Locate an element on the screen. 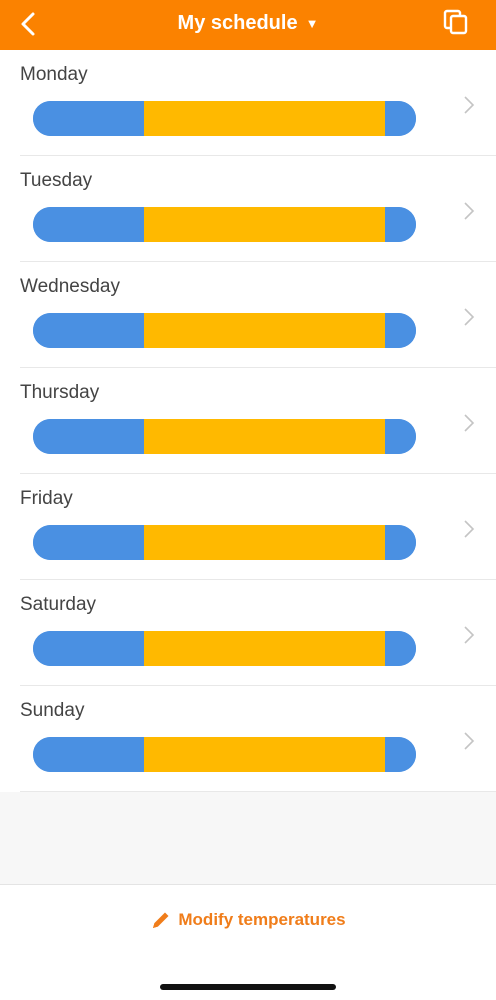  day-row: Tuesday is located at coordinates (248, 209).